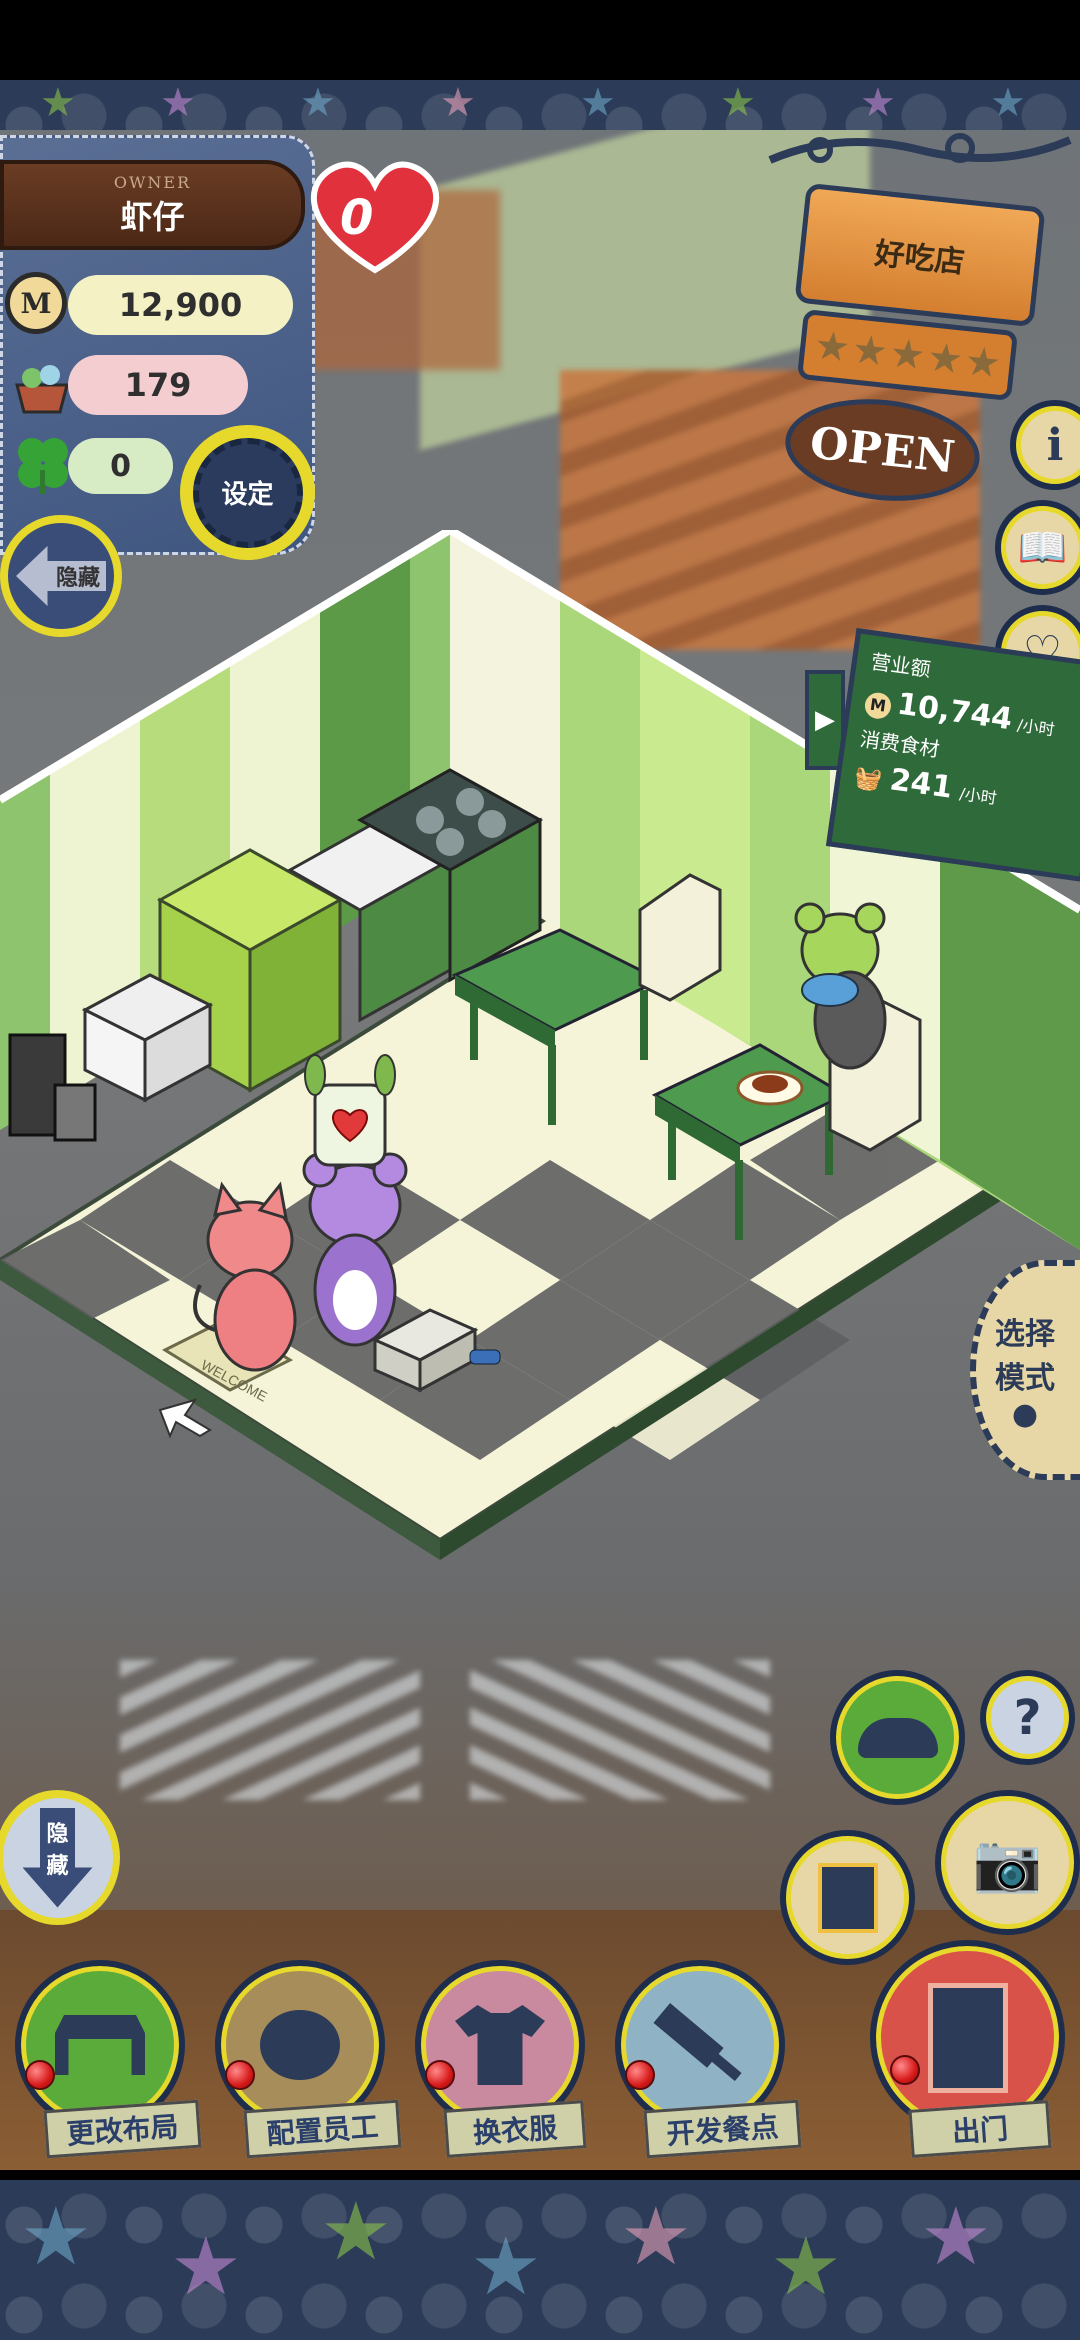 The height and width of the screenshot is (2340, 1080). What do you see at coordinates (122, 2129) in the screenshot?
I see `change-layout-label: 更改布局` at bounding box center [122, 2129].